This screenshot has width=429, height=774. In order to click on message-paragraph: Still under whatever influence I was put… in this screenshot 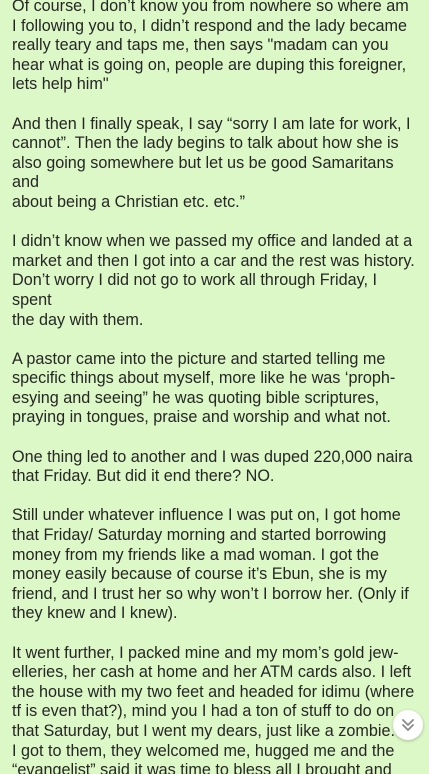, I will do `click(210, 564)`.